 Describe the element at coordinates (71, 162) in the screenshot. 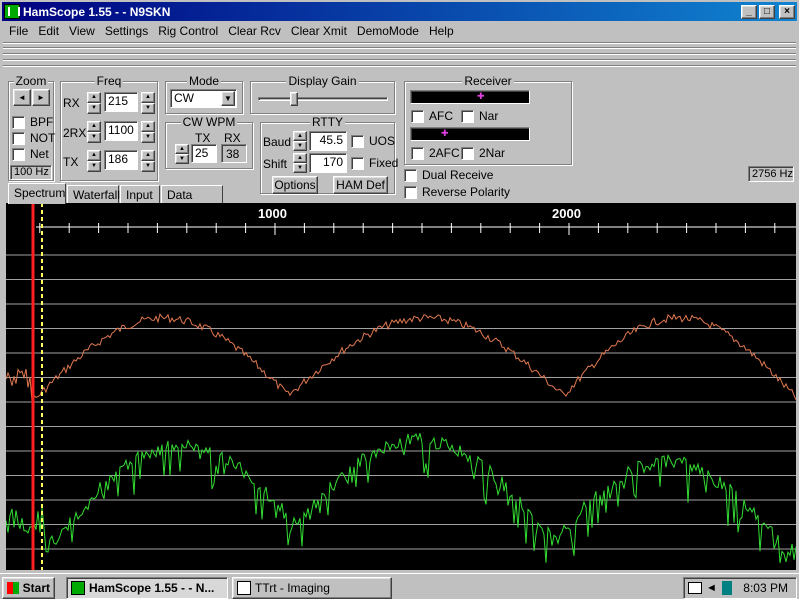

I see `tx-label: TX` at that location.